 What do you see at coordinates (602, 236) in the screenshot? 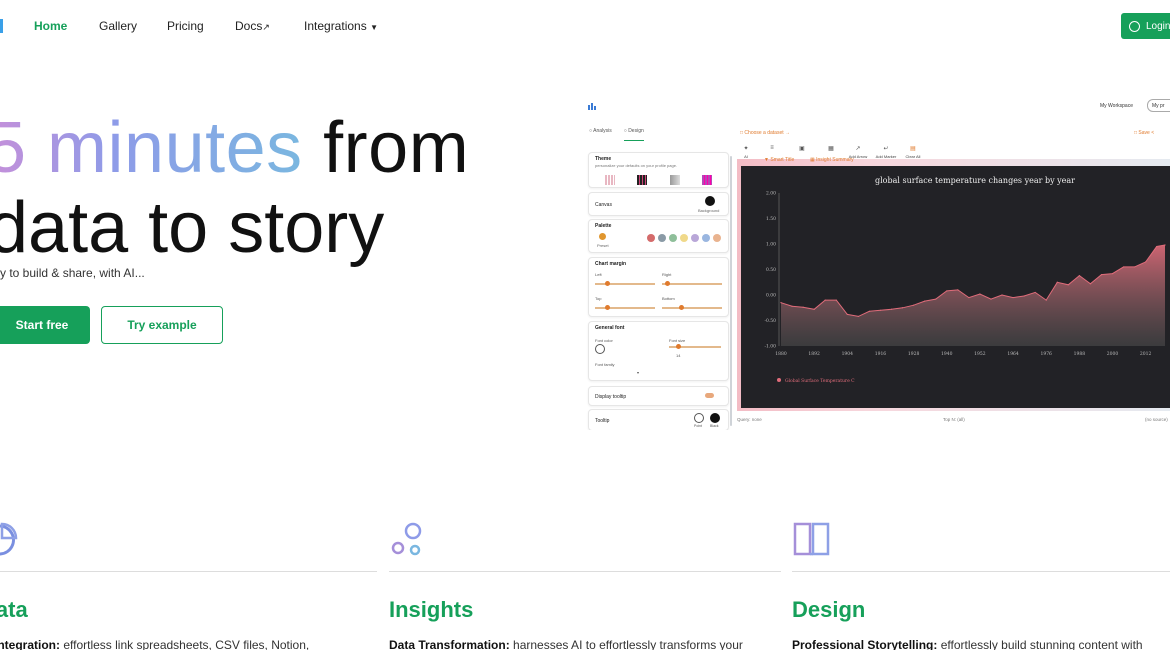
I see `palette-preset-icon` at bounding box center [602, 236].